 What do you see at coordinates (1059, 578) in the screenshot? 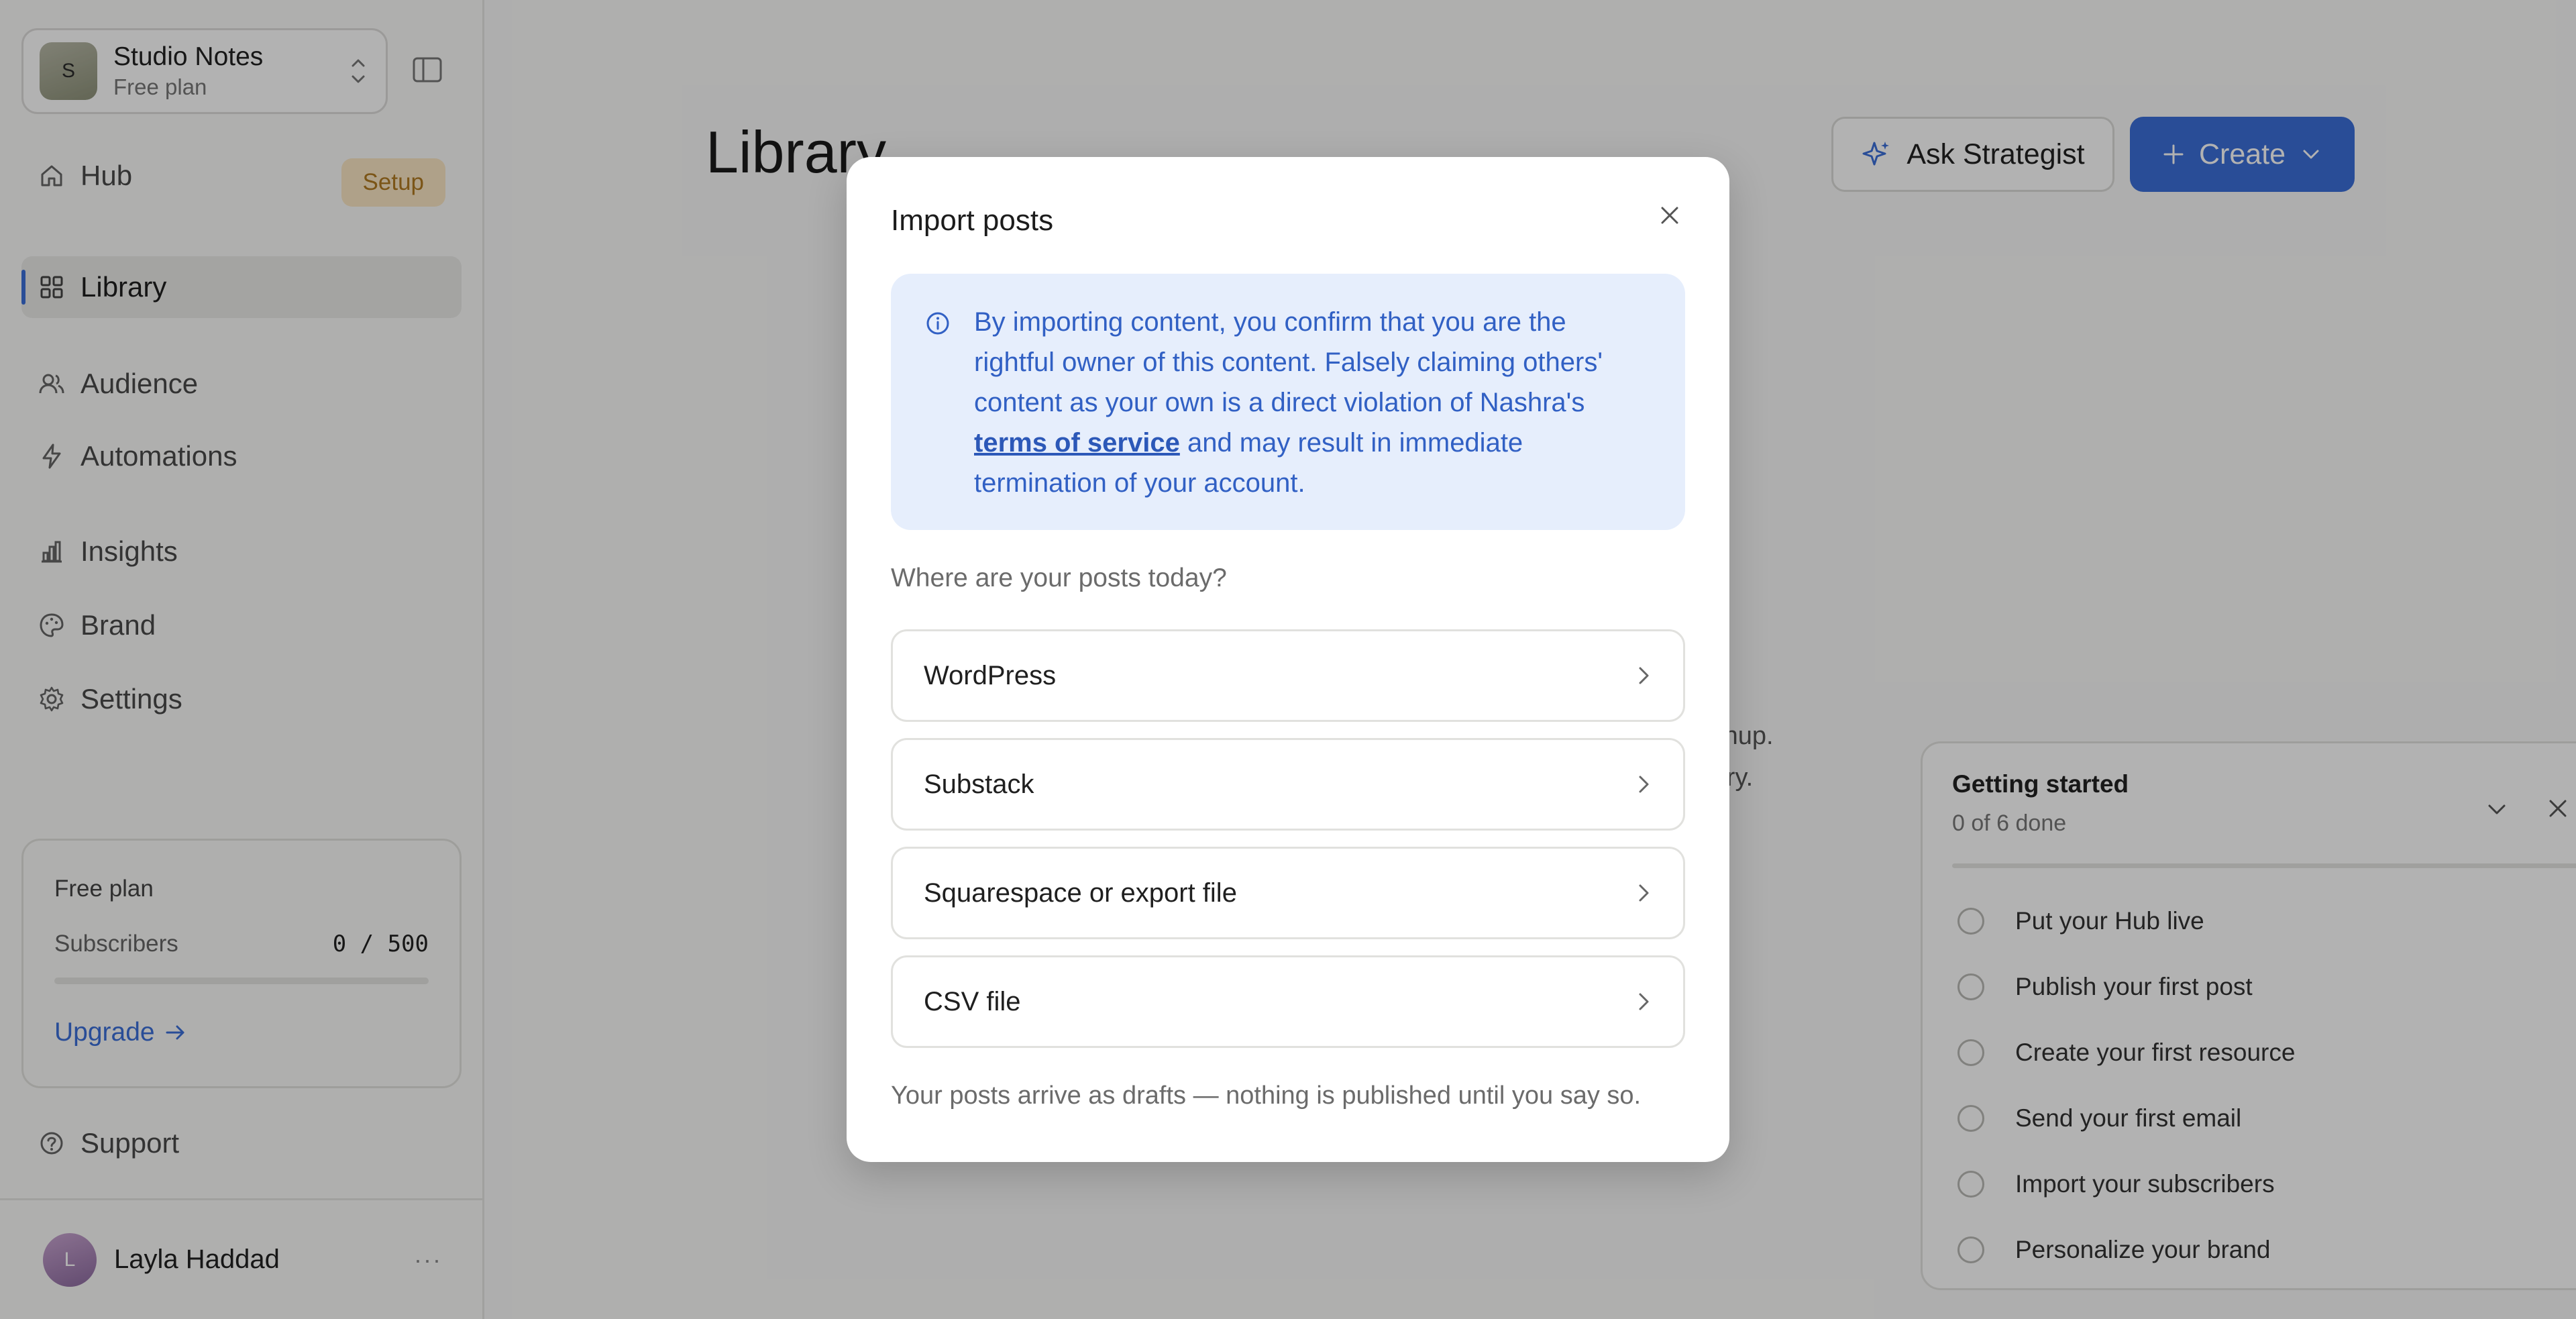
I see `source-question: Where are your posts today?` at bounding box center [1059, 578].